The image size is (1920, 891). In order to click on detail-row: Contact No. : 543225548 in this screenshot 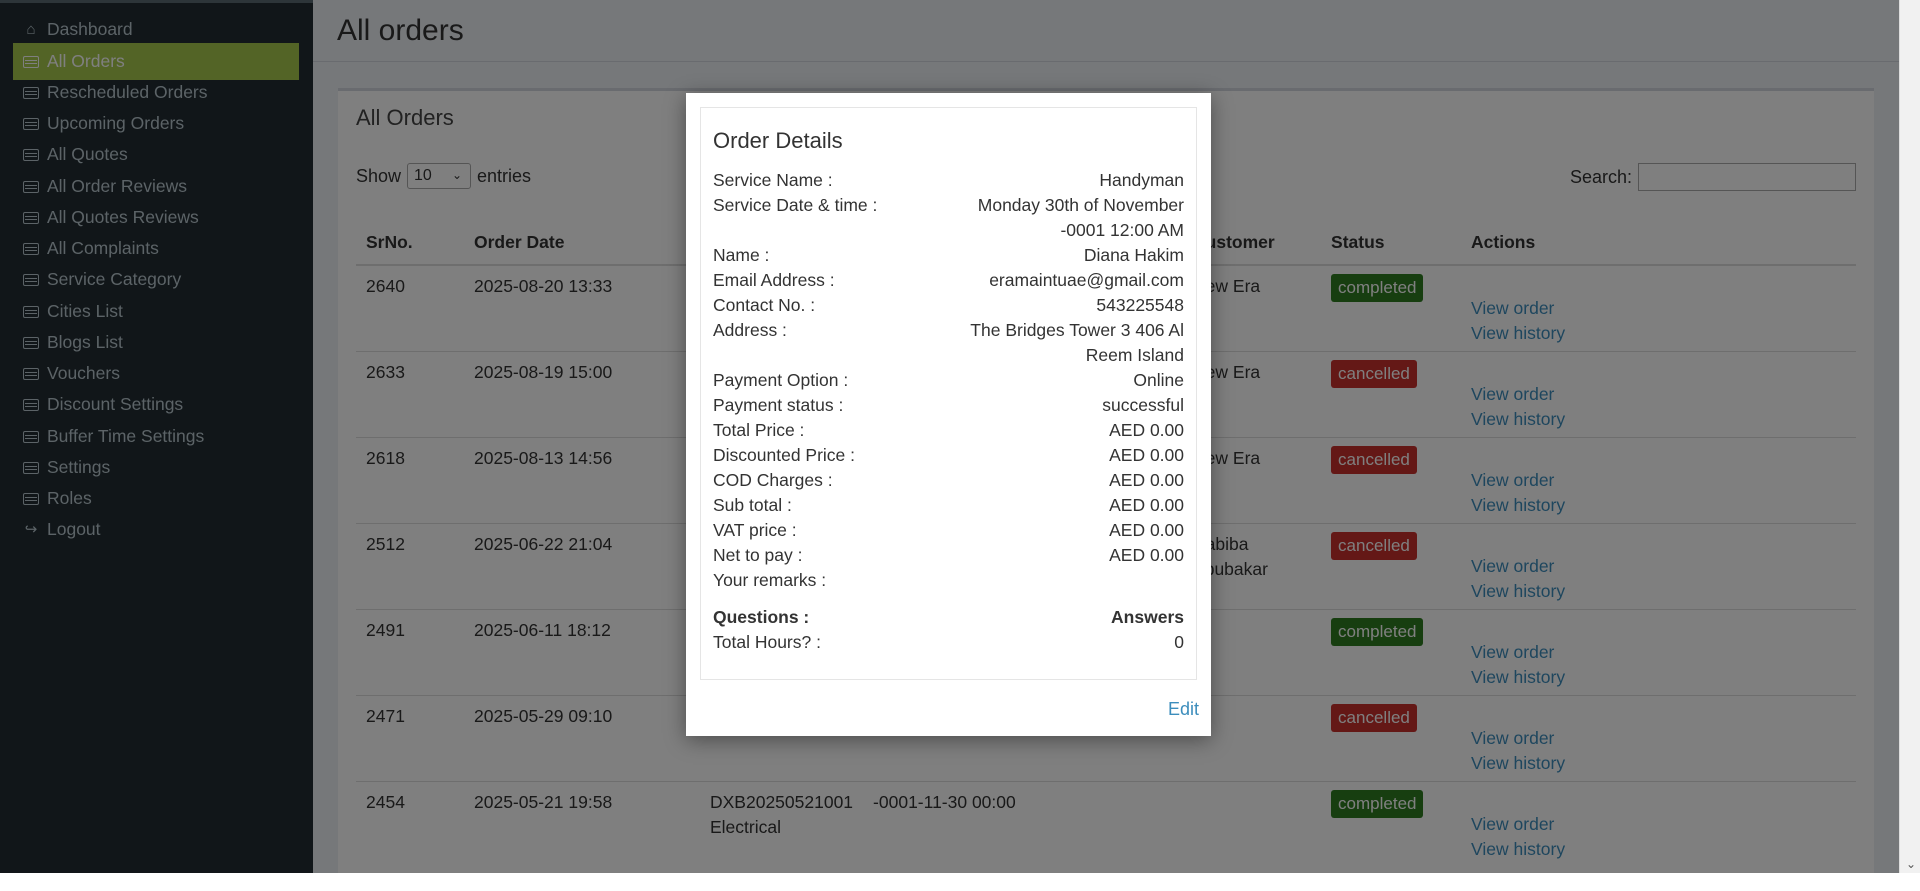, I will do `click(948, 305)`.